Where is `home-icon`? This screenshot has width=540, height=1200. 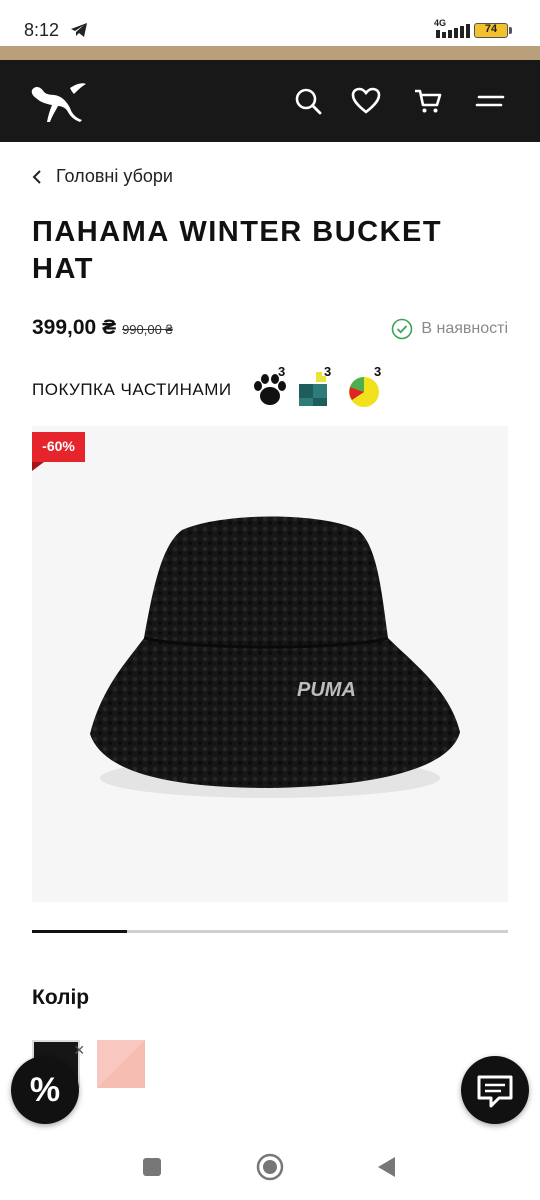
home-icon is located at coordinates (270, 1167).